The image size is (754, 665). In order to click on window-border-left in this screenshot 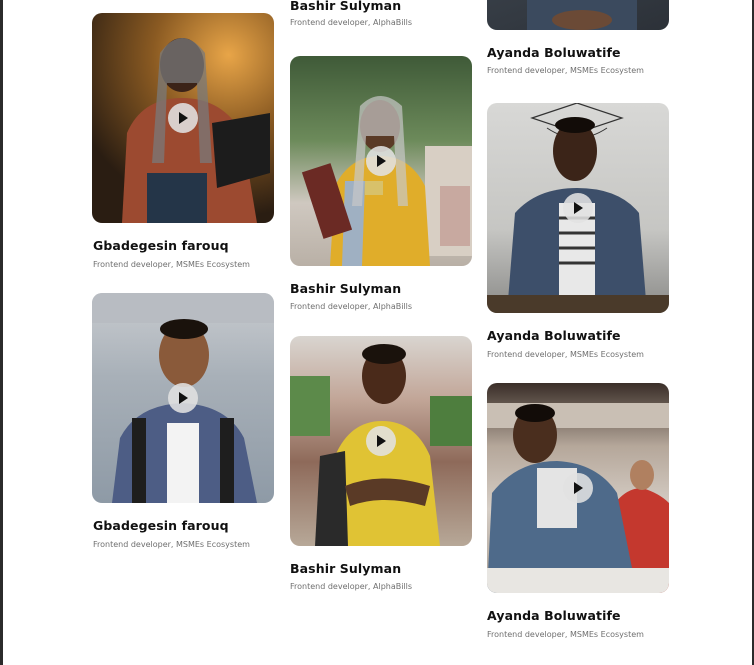, I will do `click(1, 332)`.